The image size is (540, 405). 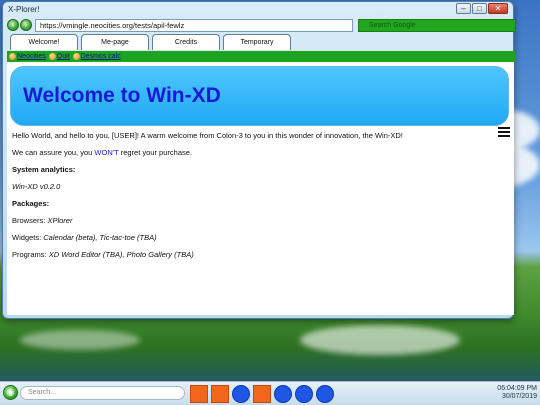 I want to click on wont-emphasis: WON'T, so click(x=106, y=152).